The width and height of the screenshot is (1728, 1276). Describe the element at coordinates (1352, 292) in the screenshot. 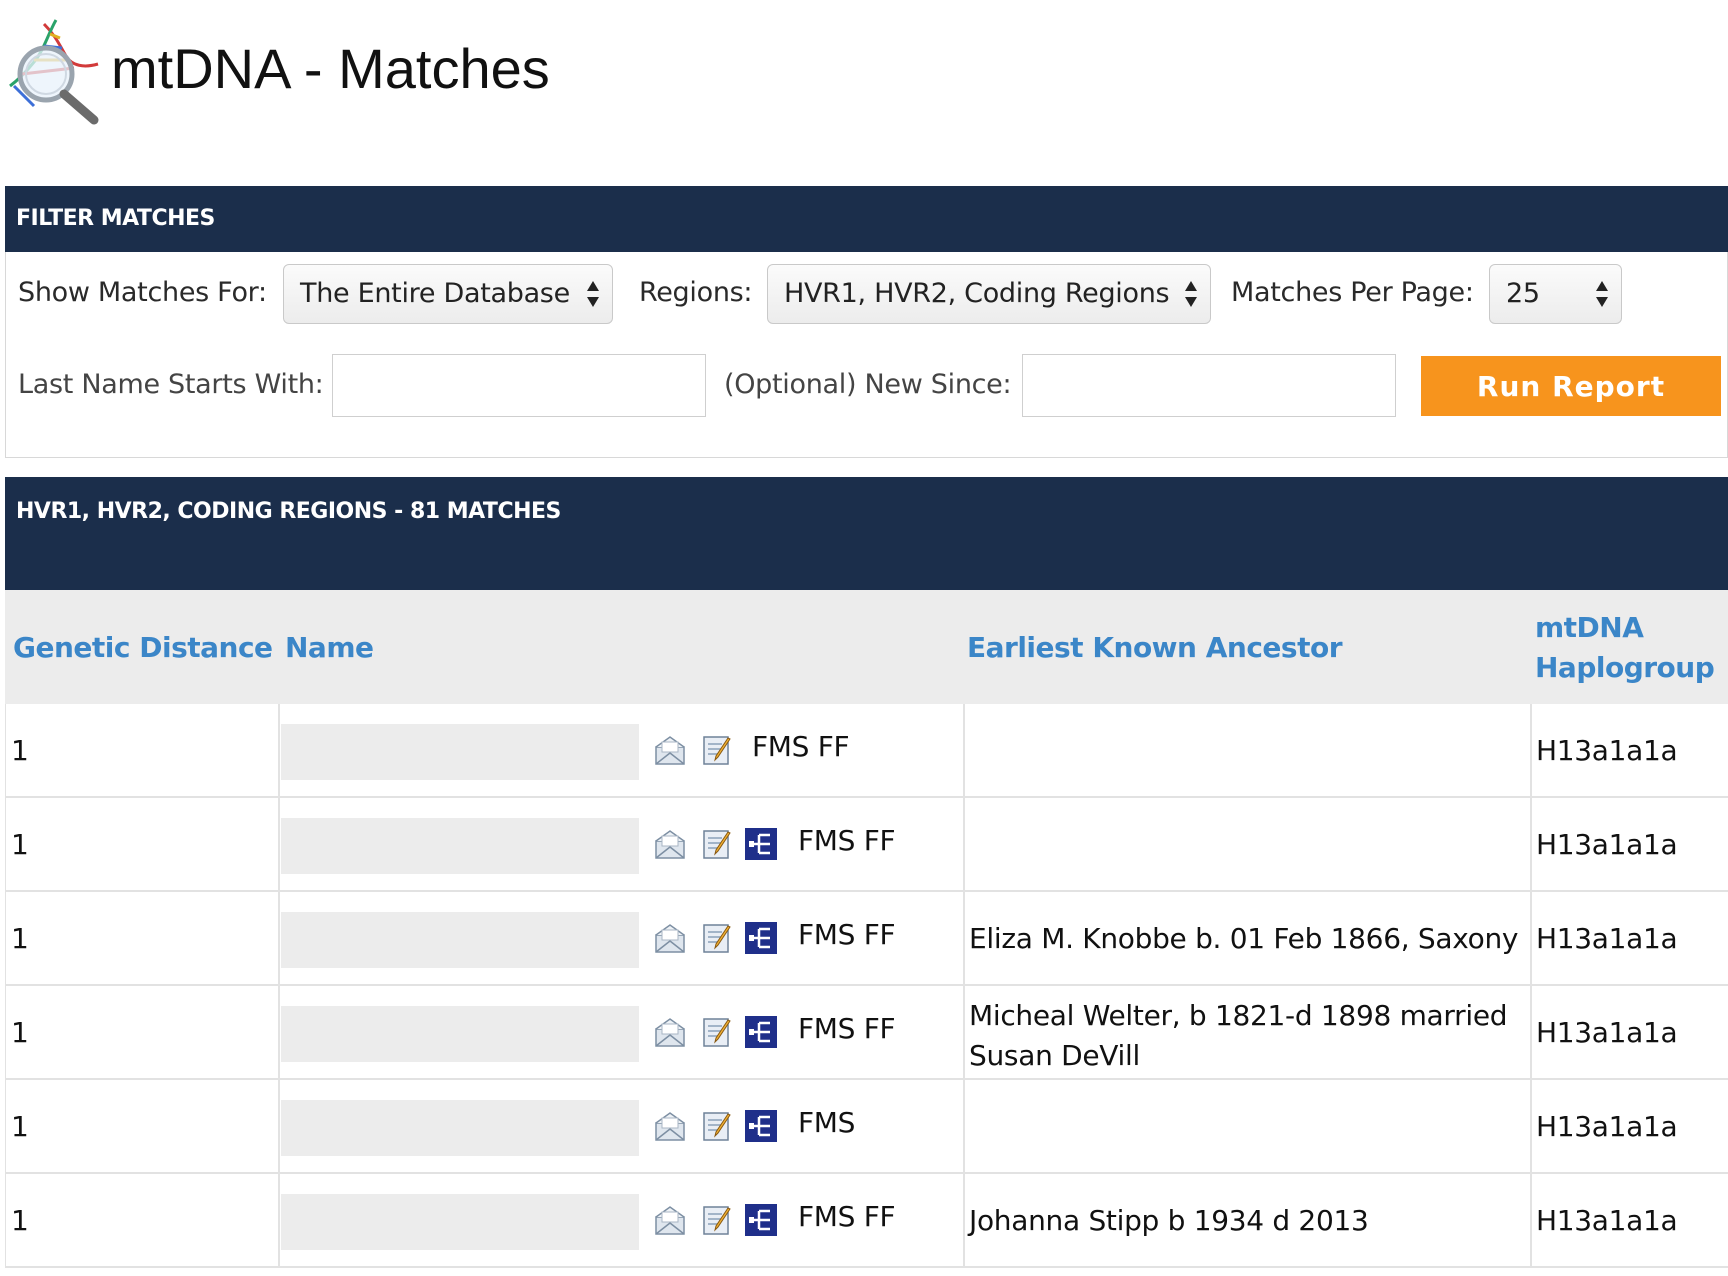

I see `per-page-label: Matches Per Page:` at that location.